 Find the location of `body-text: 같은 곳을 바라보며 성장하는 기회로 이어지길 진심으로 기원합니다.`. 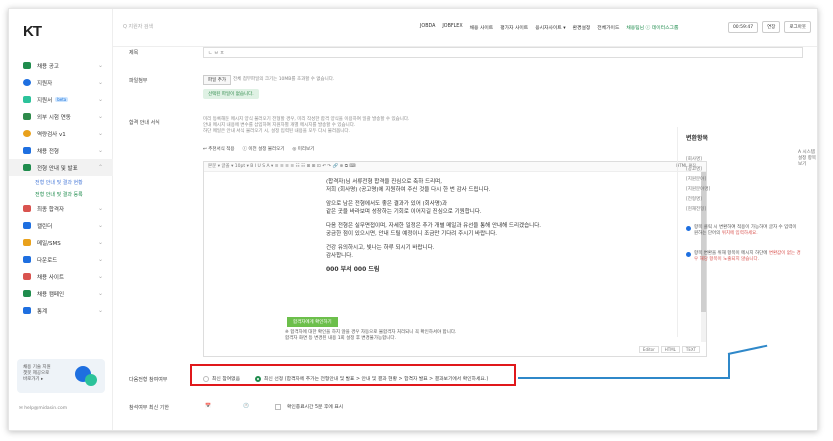

body-text: 같은 곳을 바라보며 성장하는 기회로 이어지길 진심으로 기원합니다. is located at coordinates (404, 212).